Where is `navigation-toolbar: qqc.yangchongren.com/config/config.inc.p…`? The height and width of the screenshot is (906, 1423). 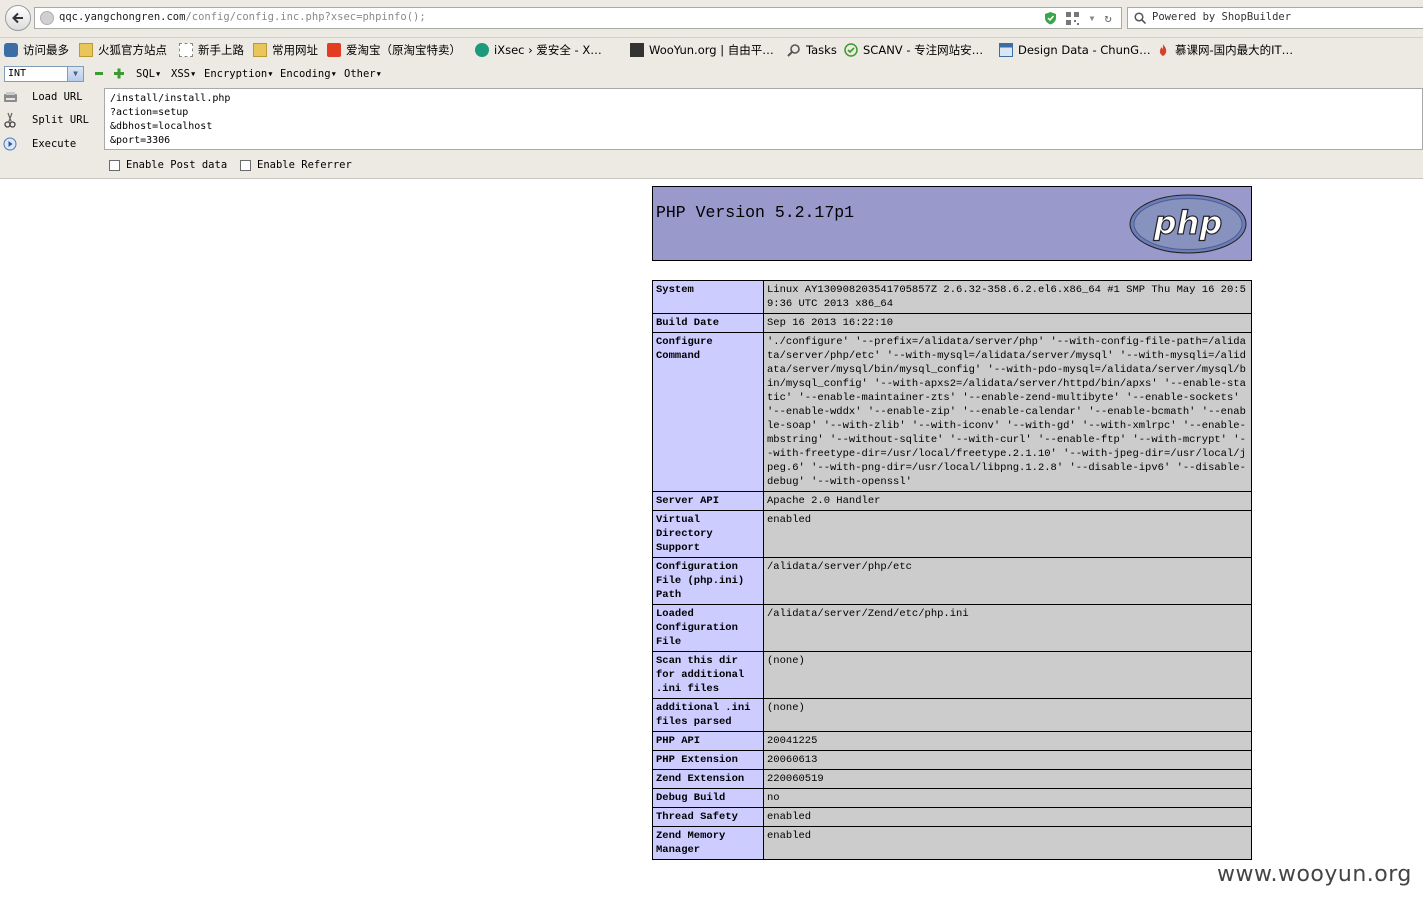 navigation-toolbar: qqc.yangchongren.com/config/config.inc.p… is located at coordinates (711, 19).